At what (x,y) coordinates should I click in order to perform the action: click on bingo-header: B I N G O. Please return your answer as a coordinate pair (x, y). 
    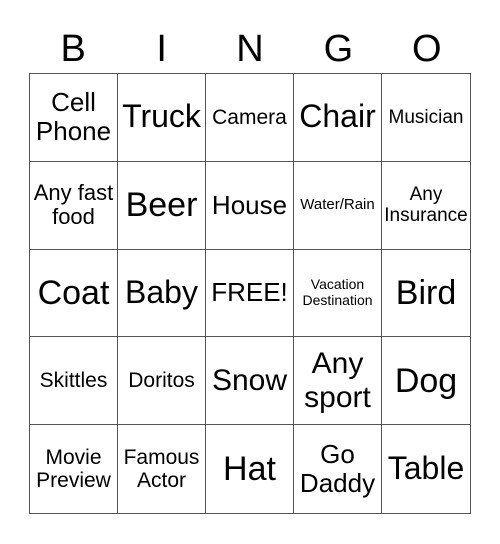
    Looking at the image, I should click on (250, 49).